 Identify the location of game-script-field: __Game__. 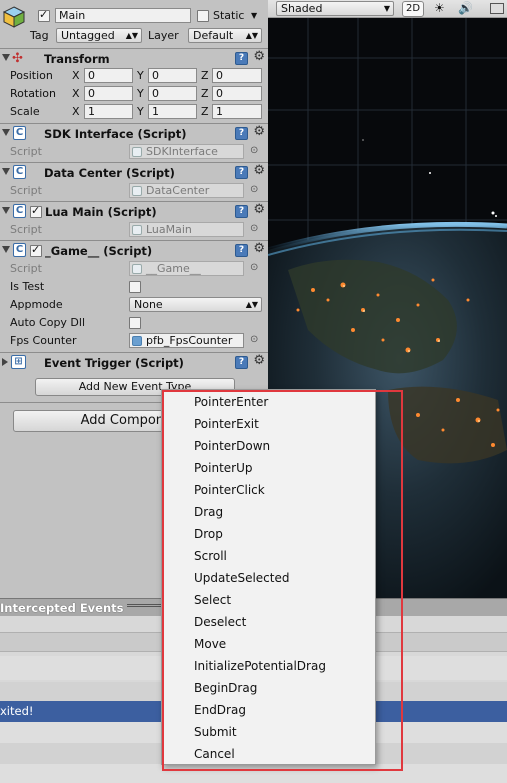
(186, 268).